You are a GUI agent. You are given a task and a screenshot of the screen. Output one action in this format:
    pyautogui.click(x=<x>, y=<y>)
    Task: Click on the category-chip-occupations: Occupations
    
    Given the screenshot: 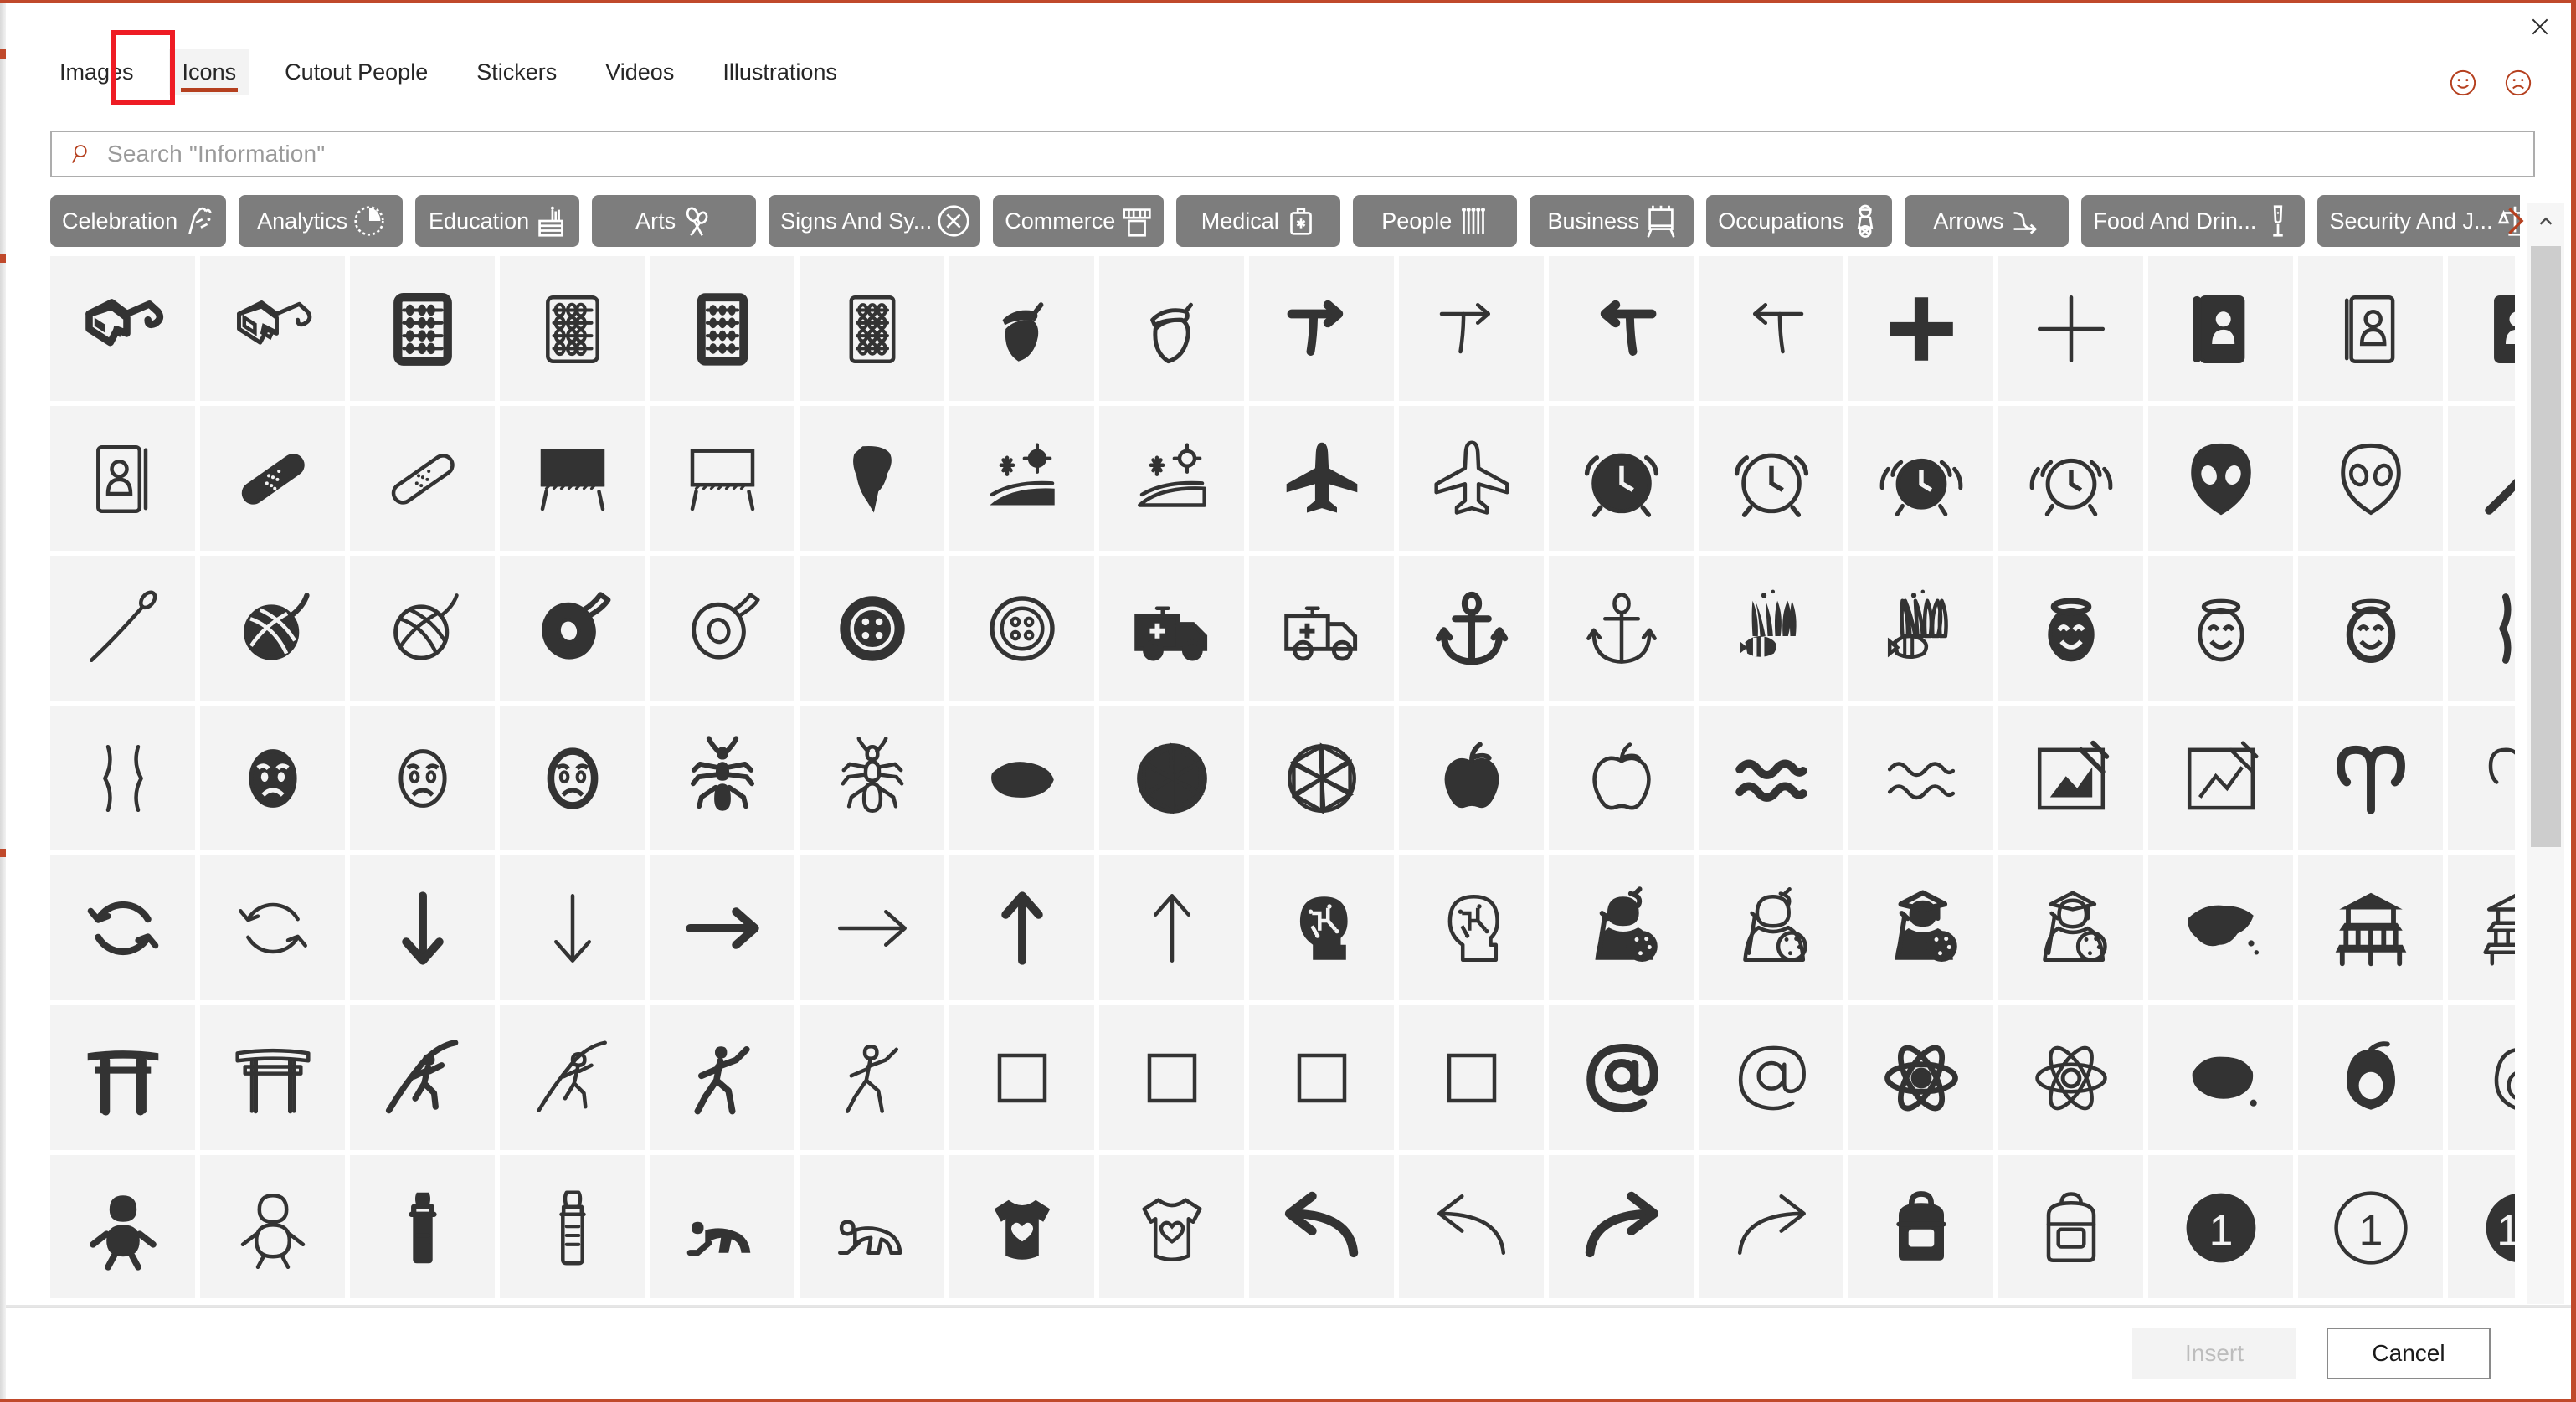 What is the action you would take?
    pyautogui.click(x=1799, y=221)
    